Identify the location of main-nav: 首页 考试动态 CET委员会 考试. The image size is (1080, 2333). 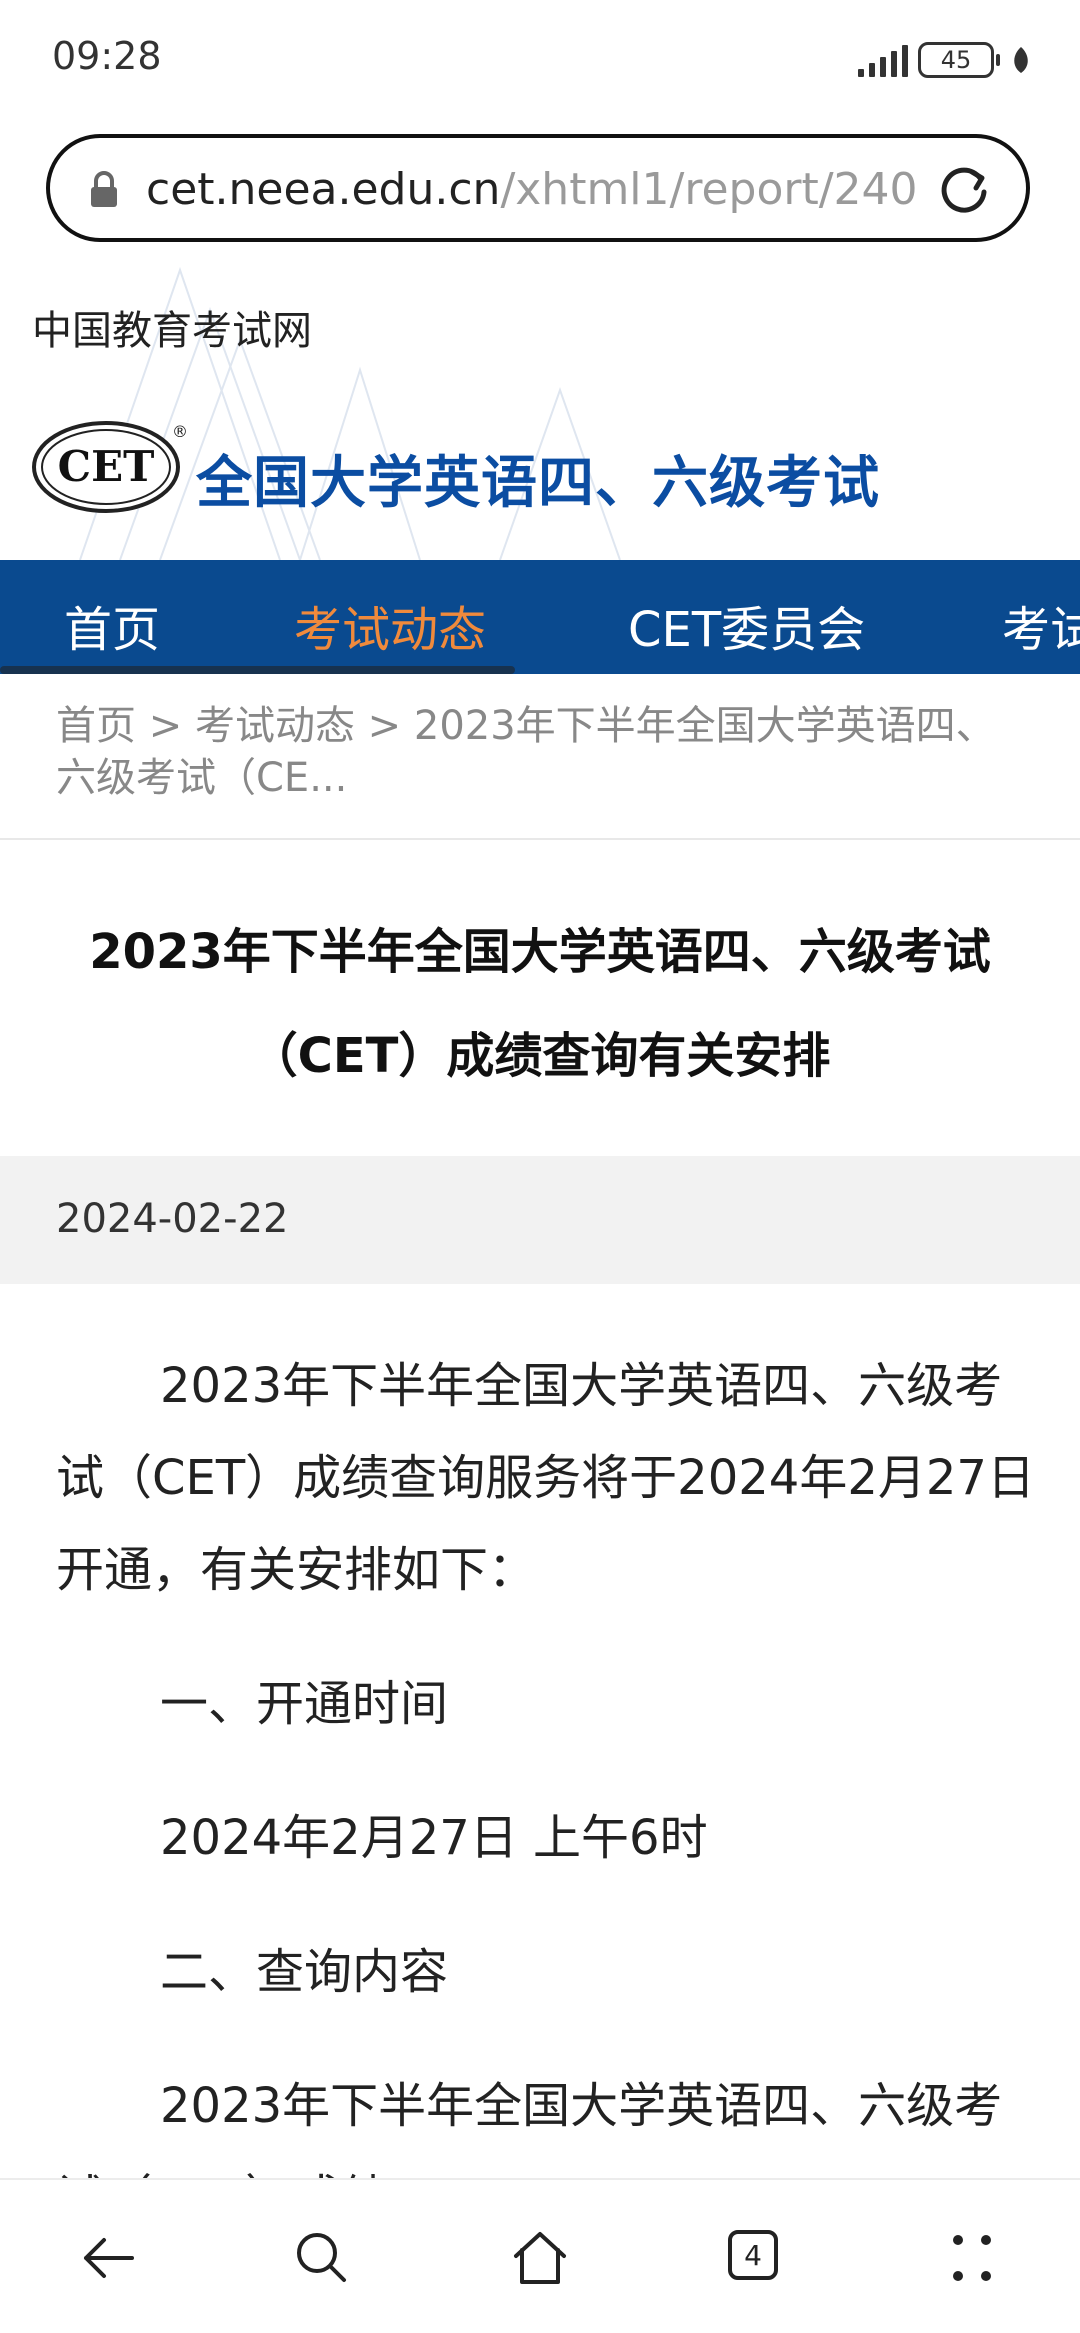
(540, 617).